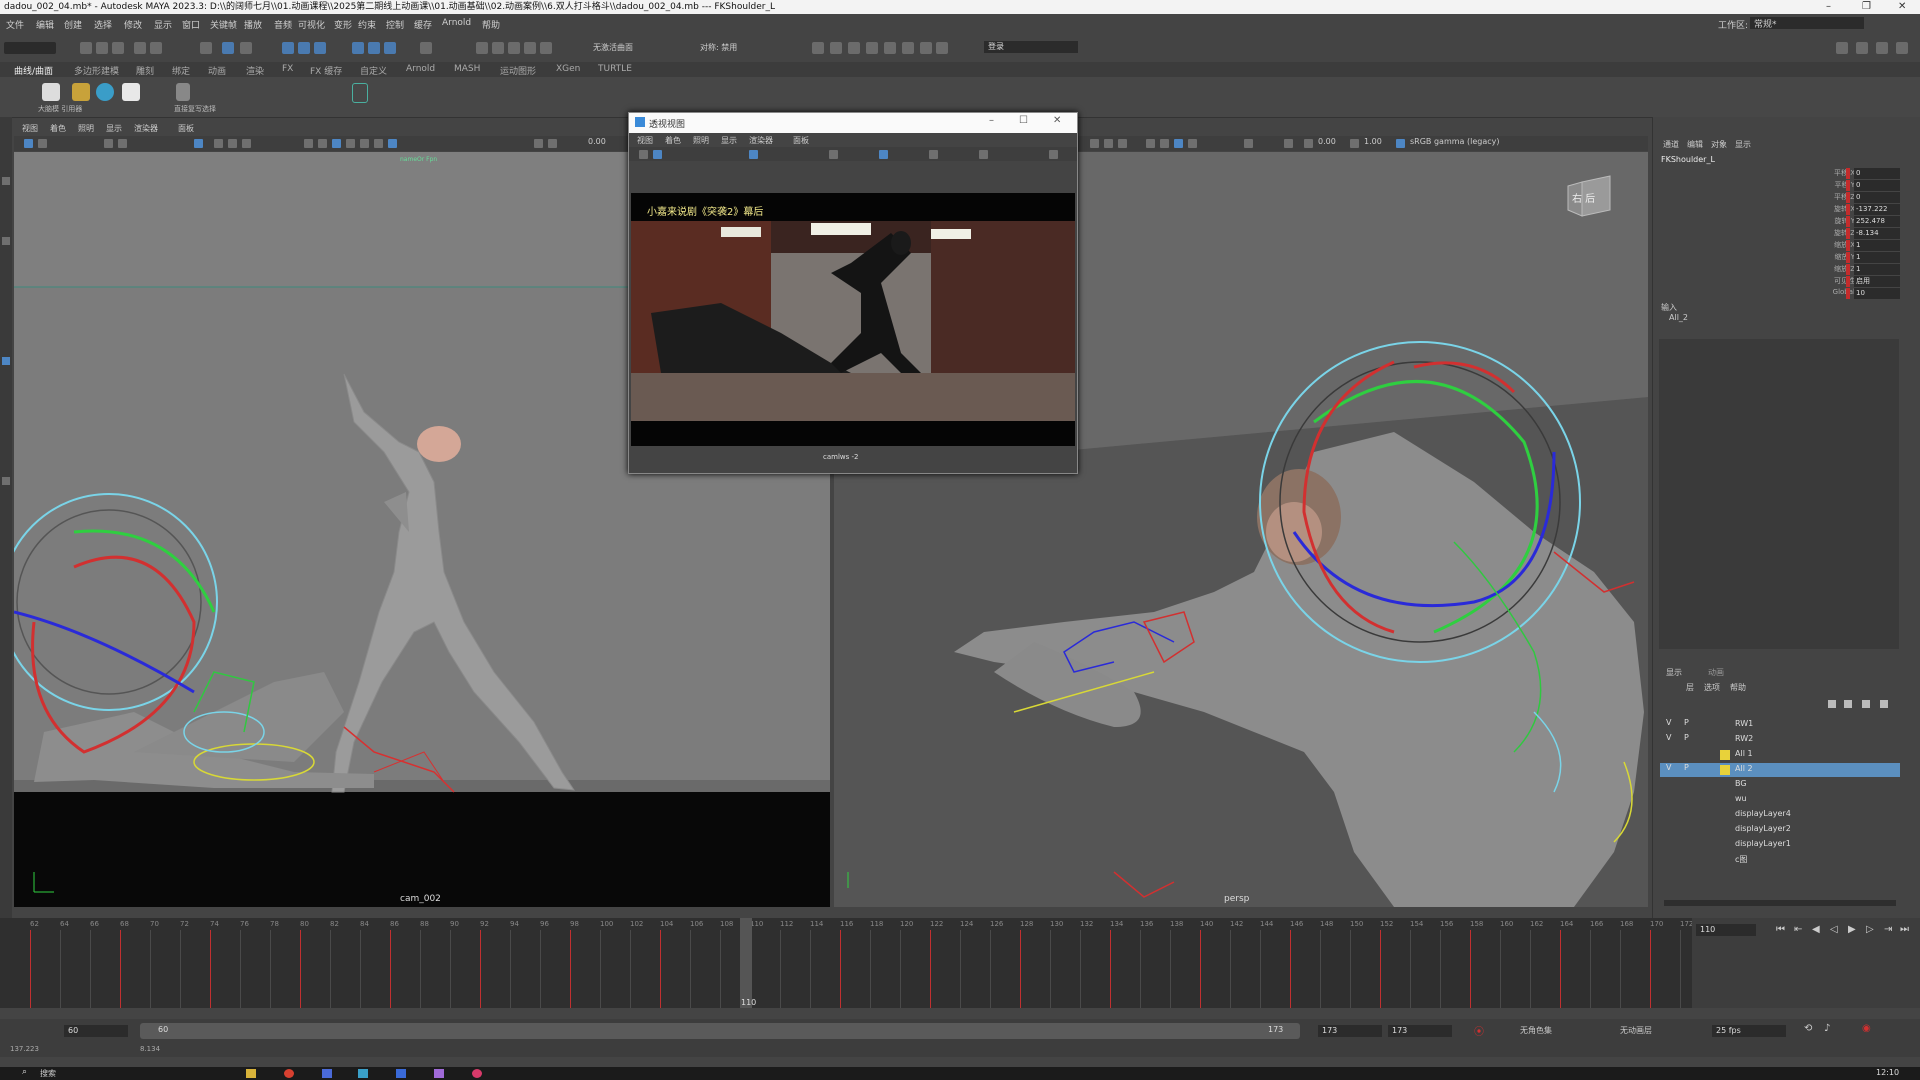  Describe the element at coordinates (251, 1073) in the screenshot. I see `explorer-icon` at that location.